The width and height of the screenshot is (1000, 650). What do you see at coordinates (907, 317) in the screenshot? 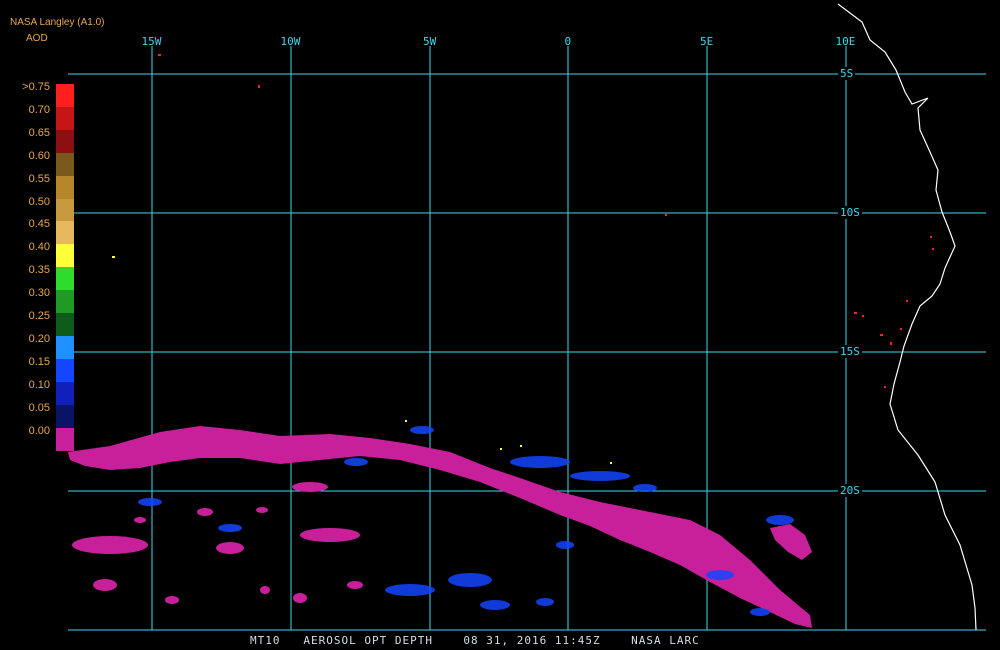
I see `african-coastline` at bounding box center [907, 317].